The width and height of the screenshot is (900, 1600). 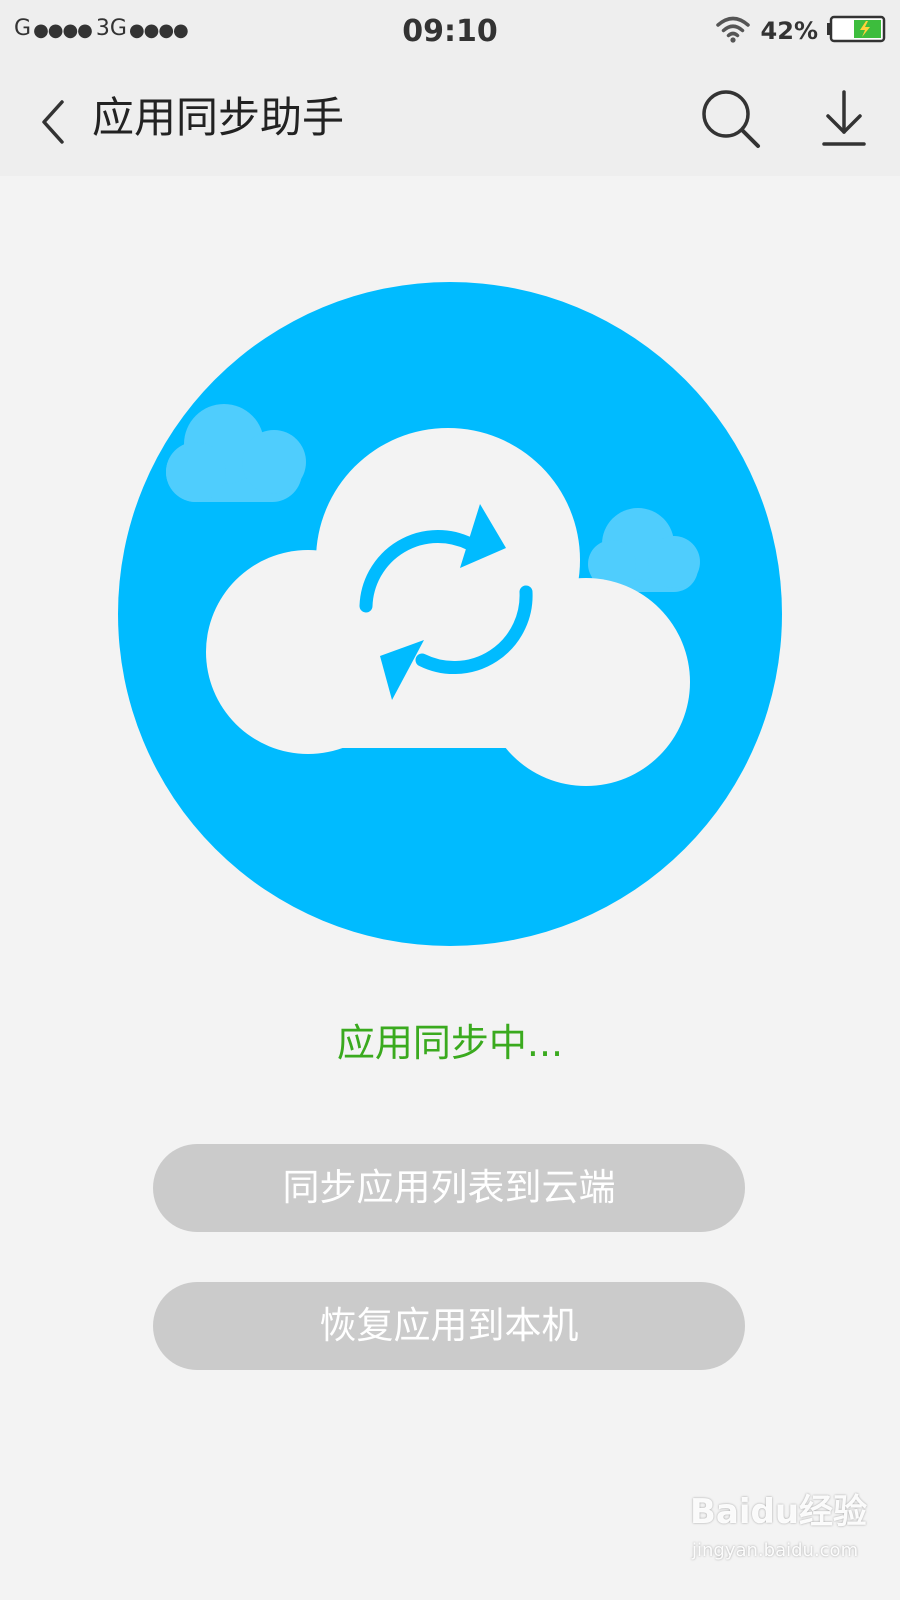 I want to click on page-title: 应用同步助手, so click(x=218, y=117).